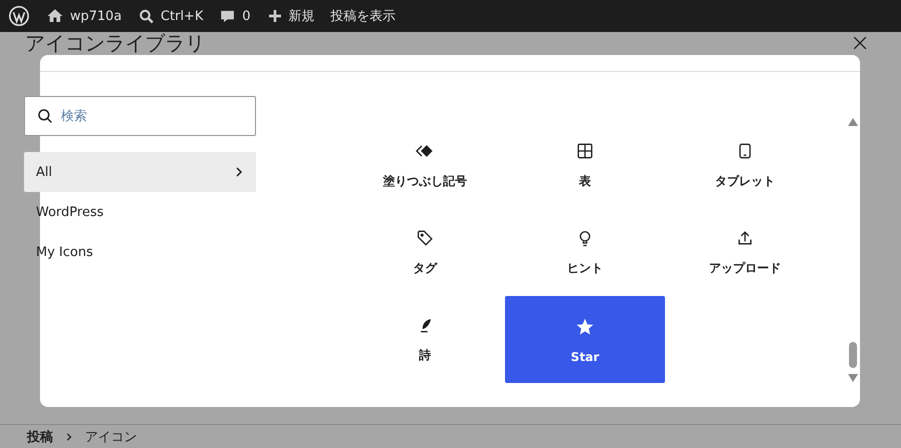 The width and height of the screenshot is (901, 448). Describe the element at coordinates (235, 16) in the screenshot. I see `comments-link: 0` at that location.